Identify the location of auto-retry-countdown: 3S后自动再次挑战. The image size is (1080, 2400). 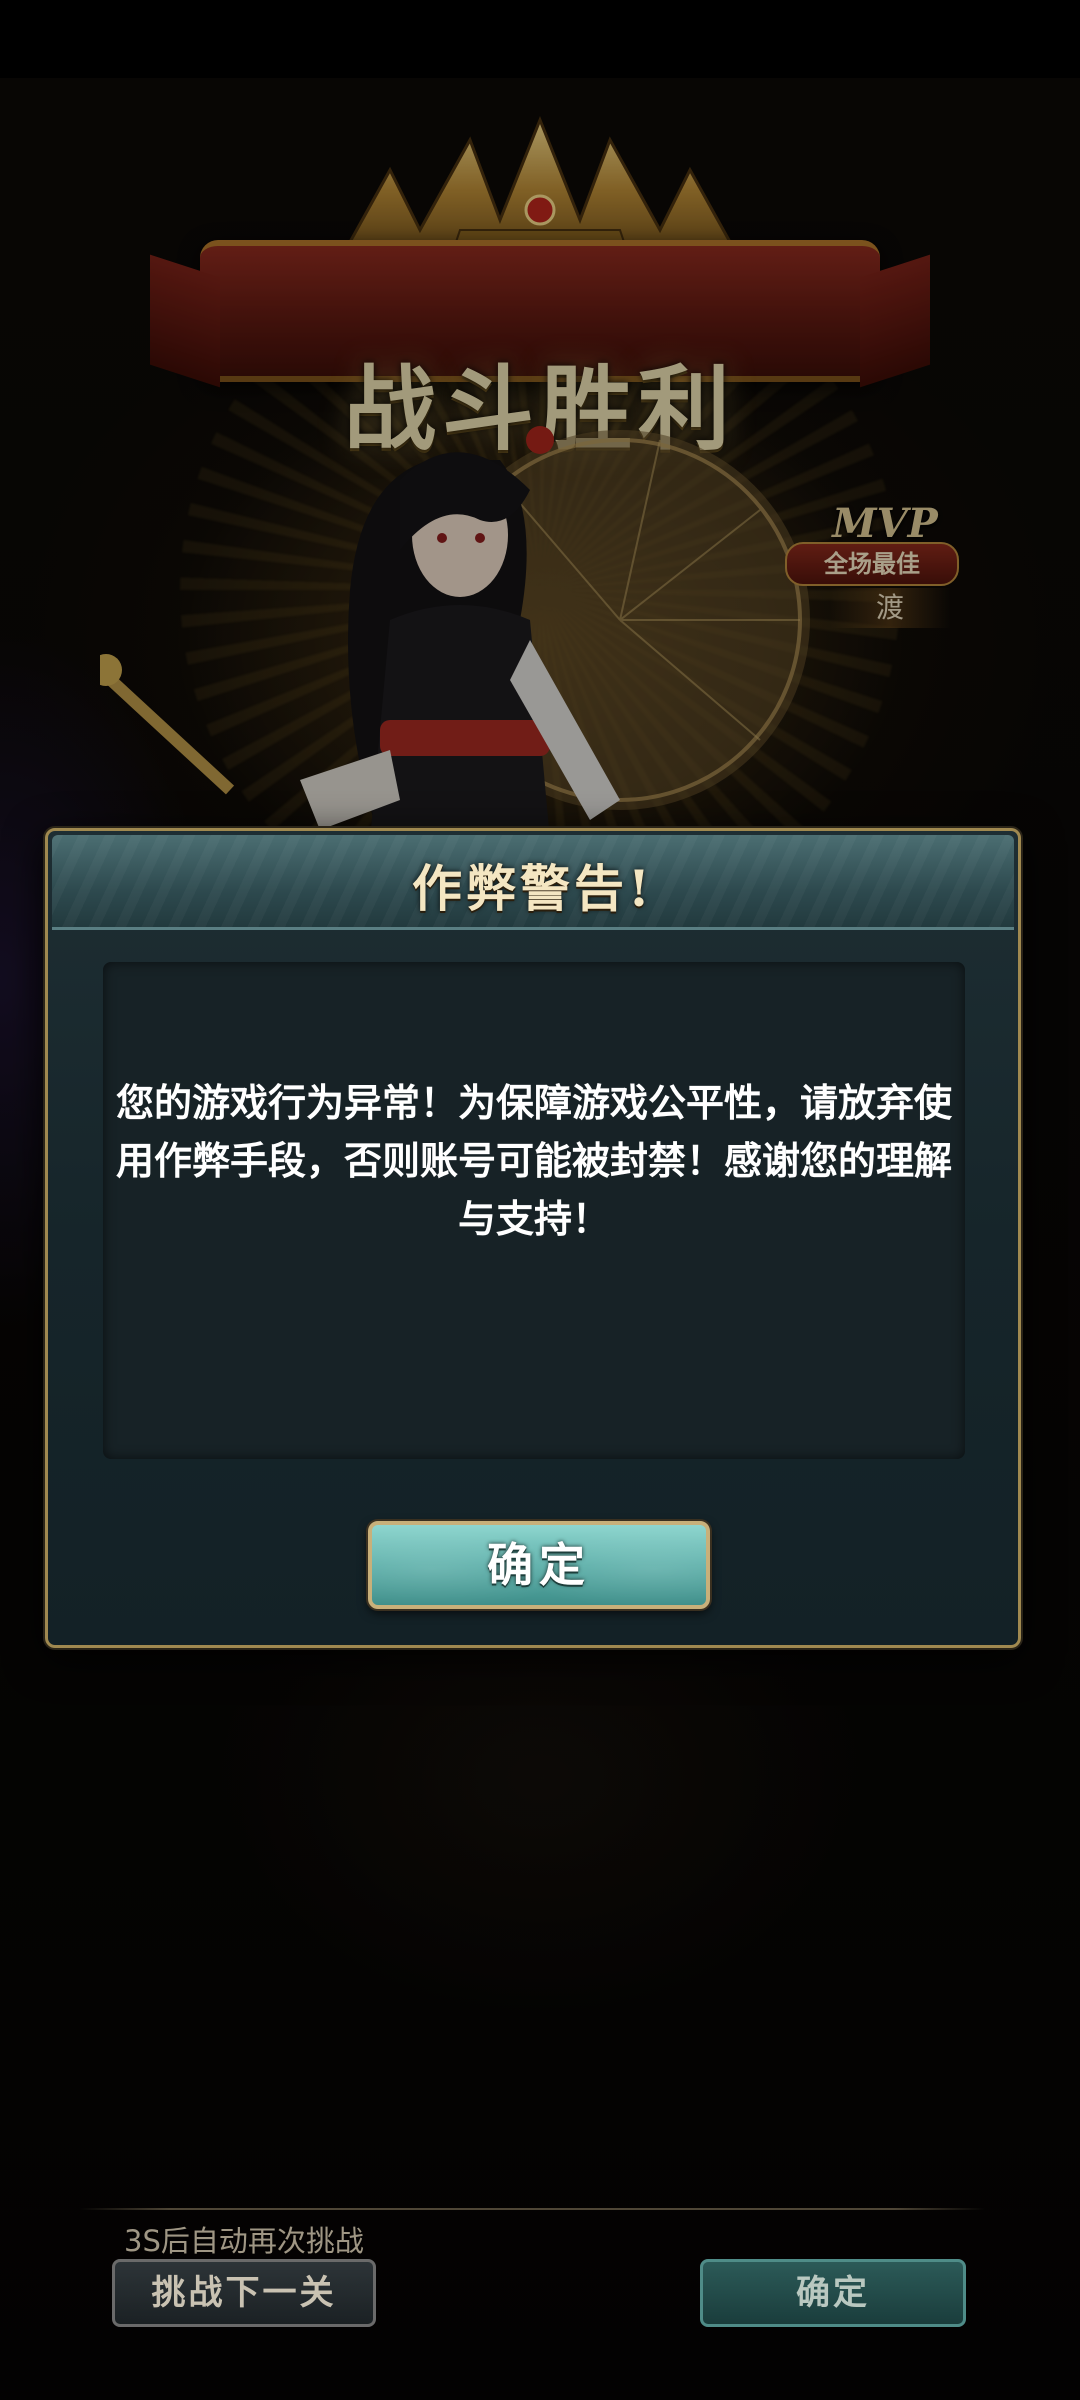
(244, 2241).